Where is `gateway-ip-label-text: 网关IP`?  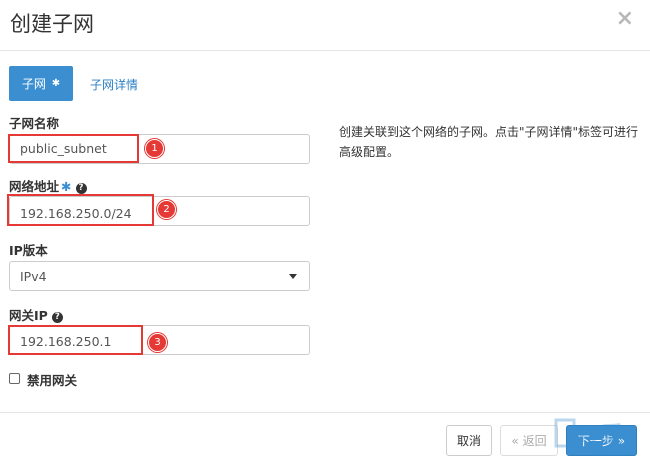
gateway-ip-label-text: 网关IP is located at coordinates (28, 315).